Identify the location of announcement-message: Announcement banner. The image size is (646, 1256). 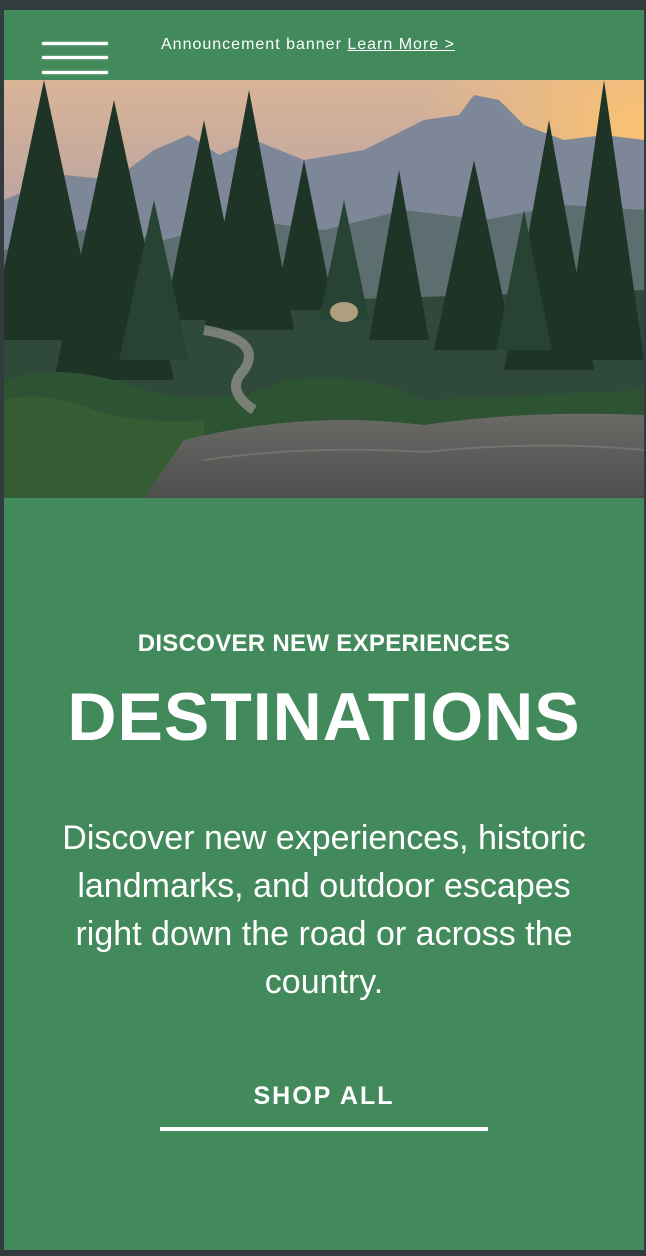
(254, 44).